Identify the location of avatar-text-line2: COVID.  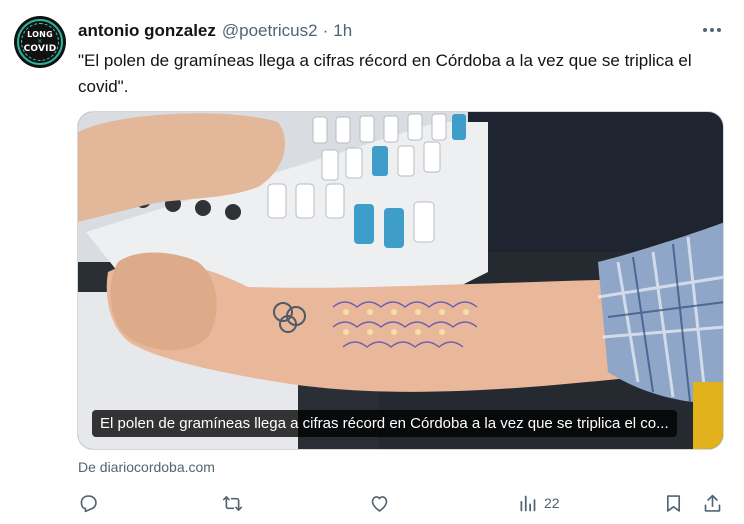
(40, 49).